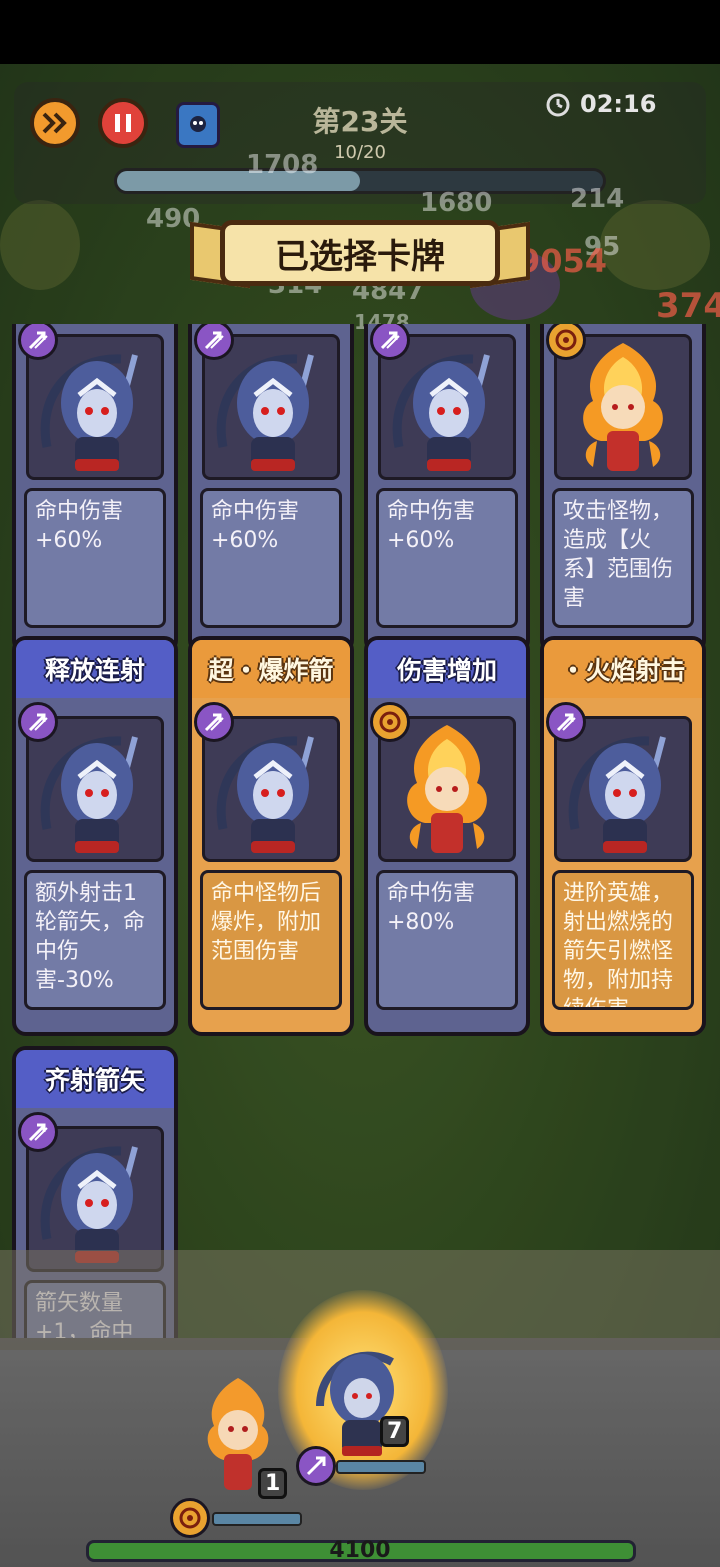 This screenshot has height=1567, width=720. What do you see at coordinates (271, 836) in the screenshot?
I see `skill-card: 超・爆炸箭命中怪物后爆炸，附加范围伤害` at bounding box center [271, 836].